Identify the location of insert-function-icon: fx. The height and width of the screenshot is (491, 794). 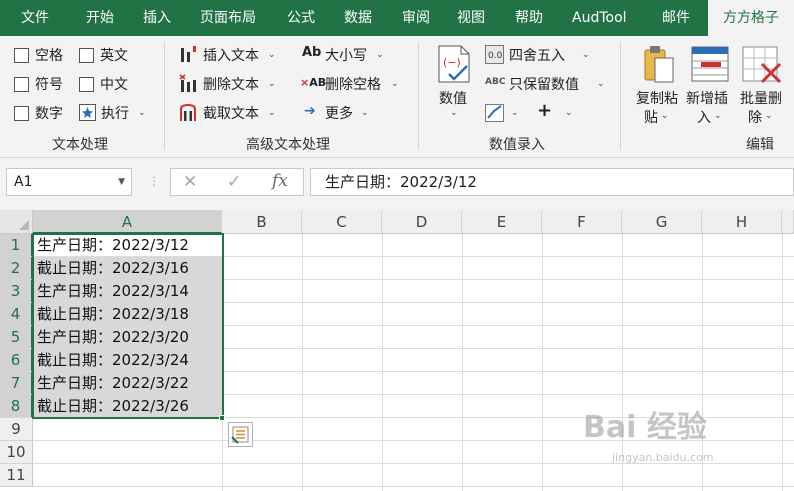
(280, 181).